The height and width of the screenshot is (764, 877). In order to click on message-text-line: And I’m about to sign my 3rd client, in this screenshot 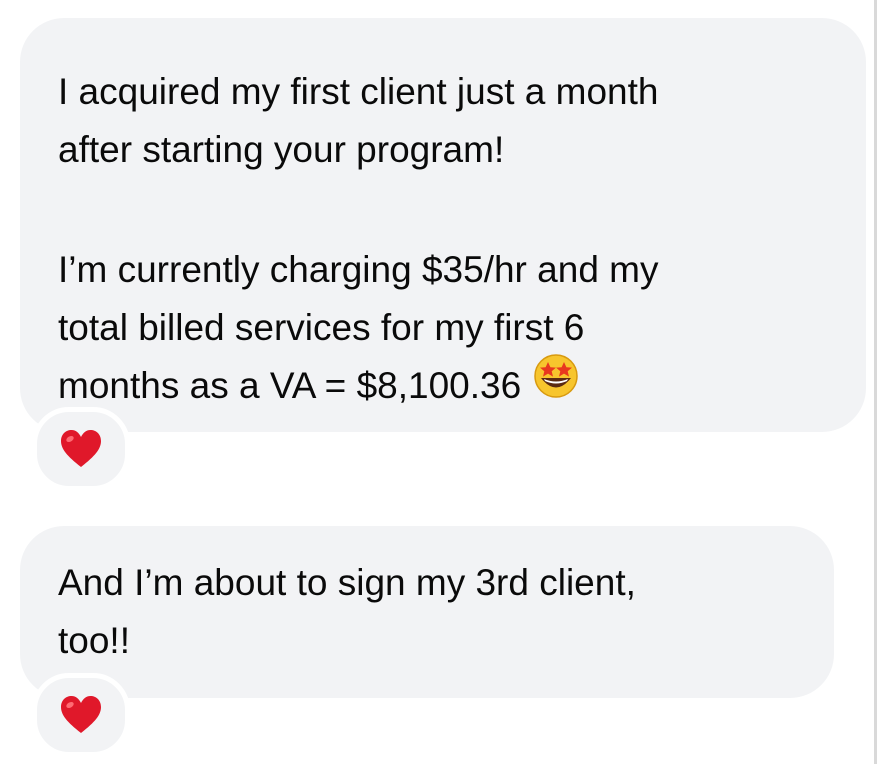, I will do `click(347, 582)`.